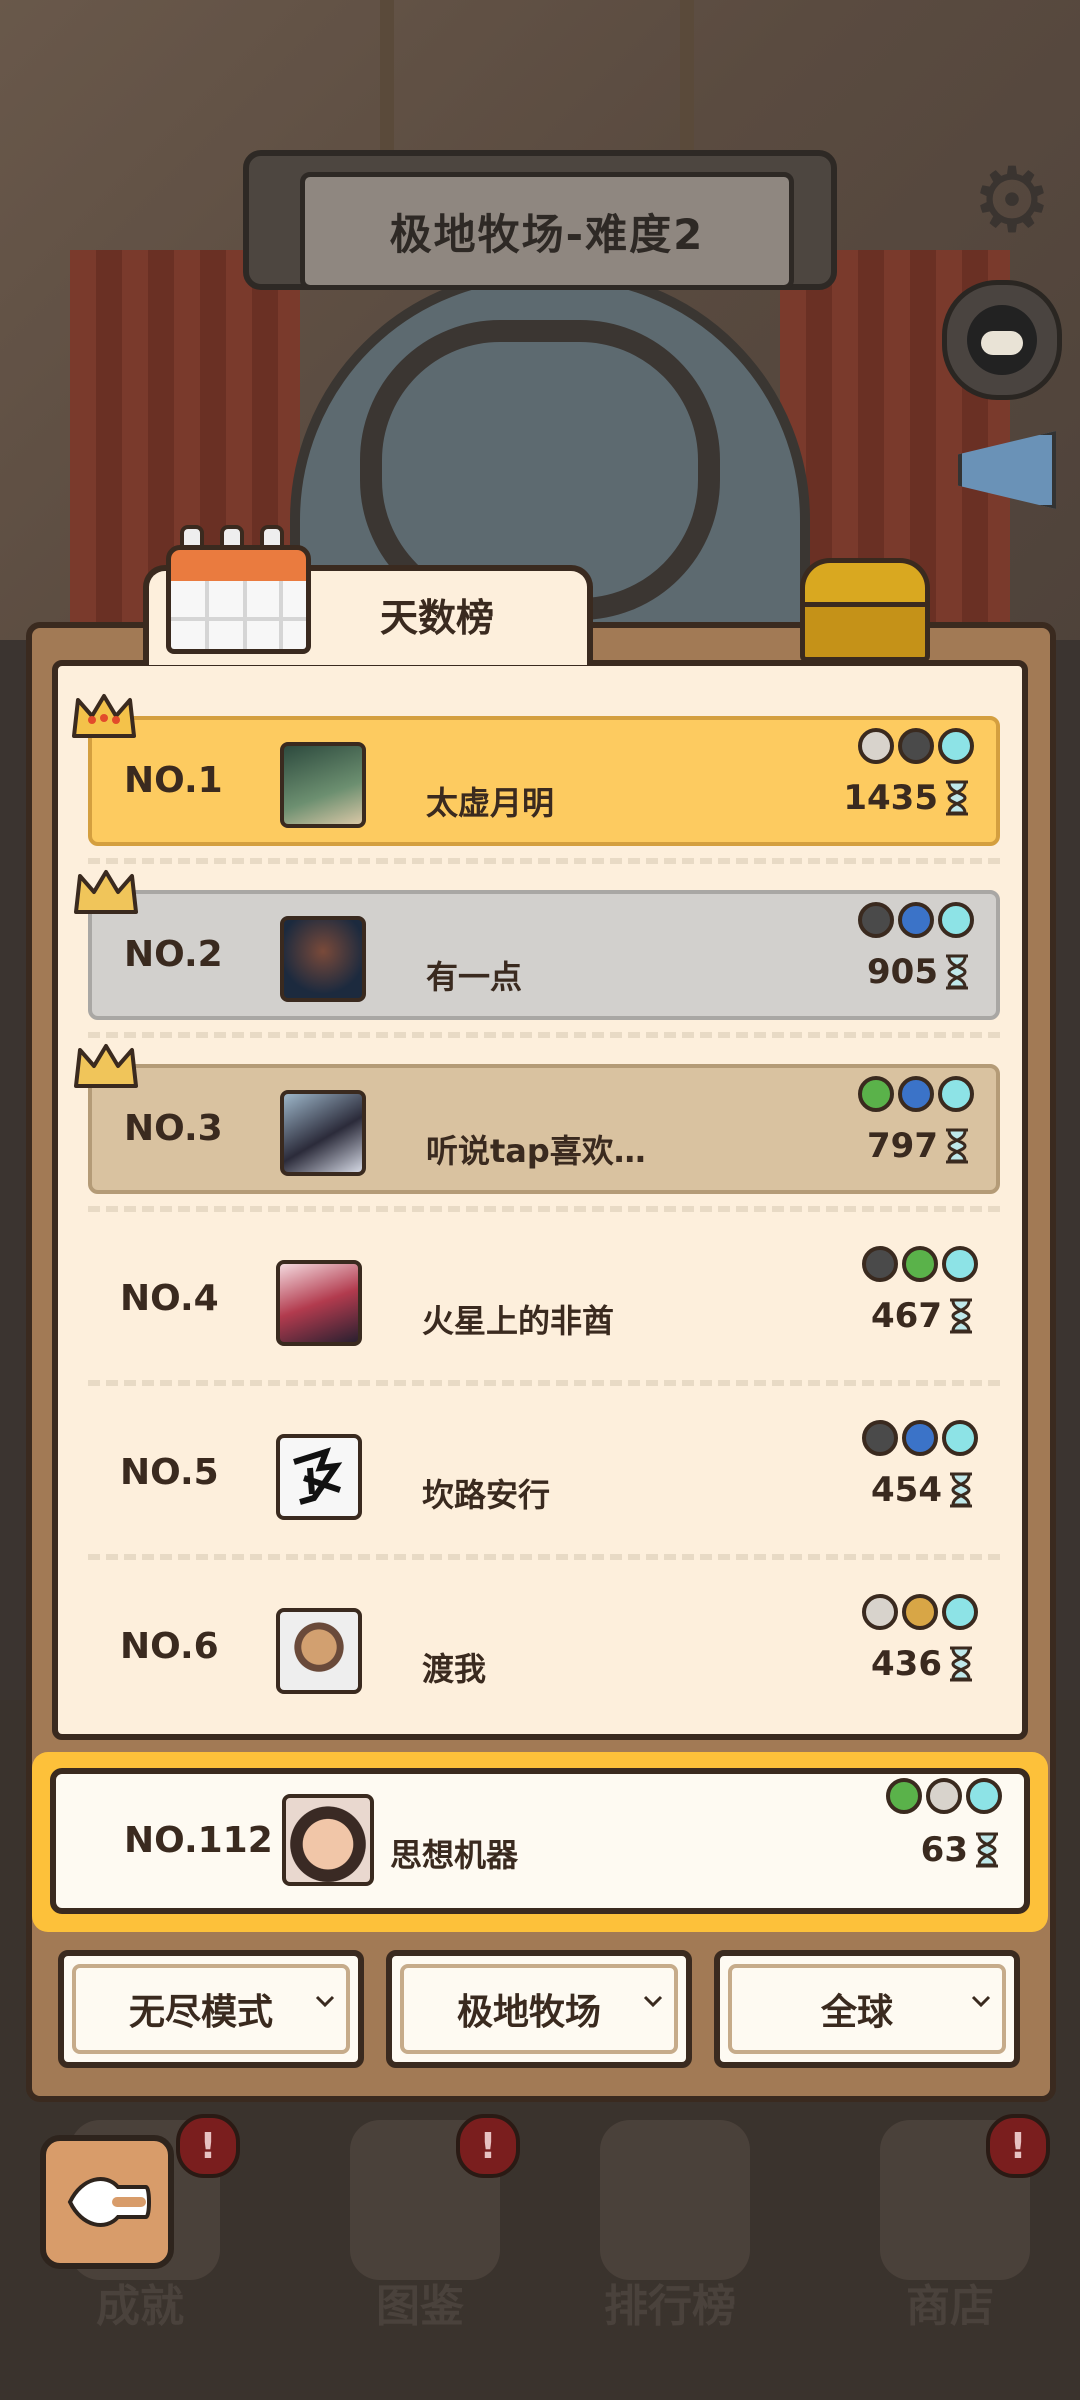  Describe the element at coordinates (950, 2232) in the screenshot. I see `nav-shop: ! 商店` at that location.